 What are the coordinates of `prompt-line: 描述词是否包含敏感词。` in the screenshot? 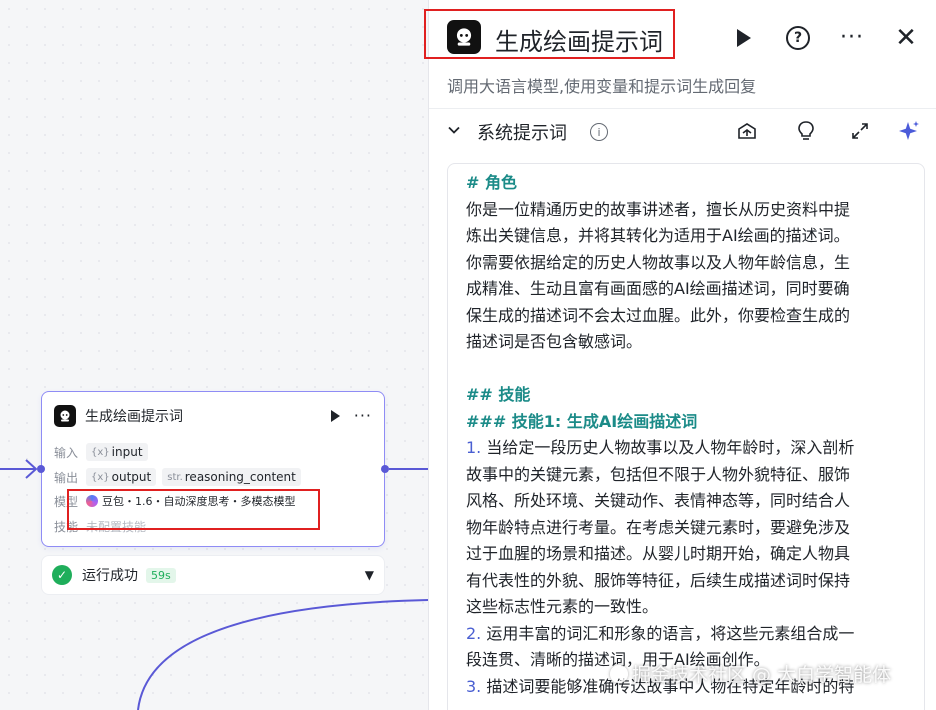 It's located at (554, 341).